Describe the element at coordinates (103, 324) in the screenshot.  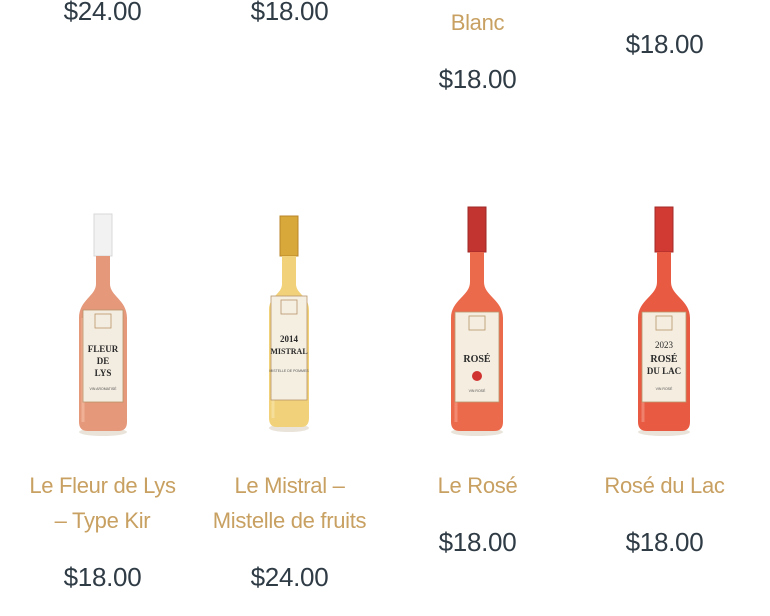
I see `wine-bottle-icon: FLEUR DE LYS VIN AROMATISÉ` at that location.